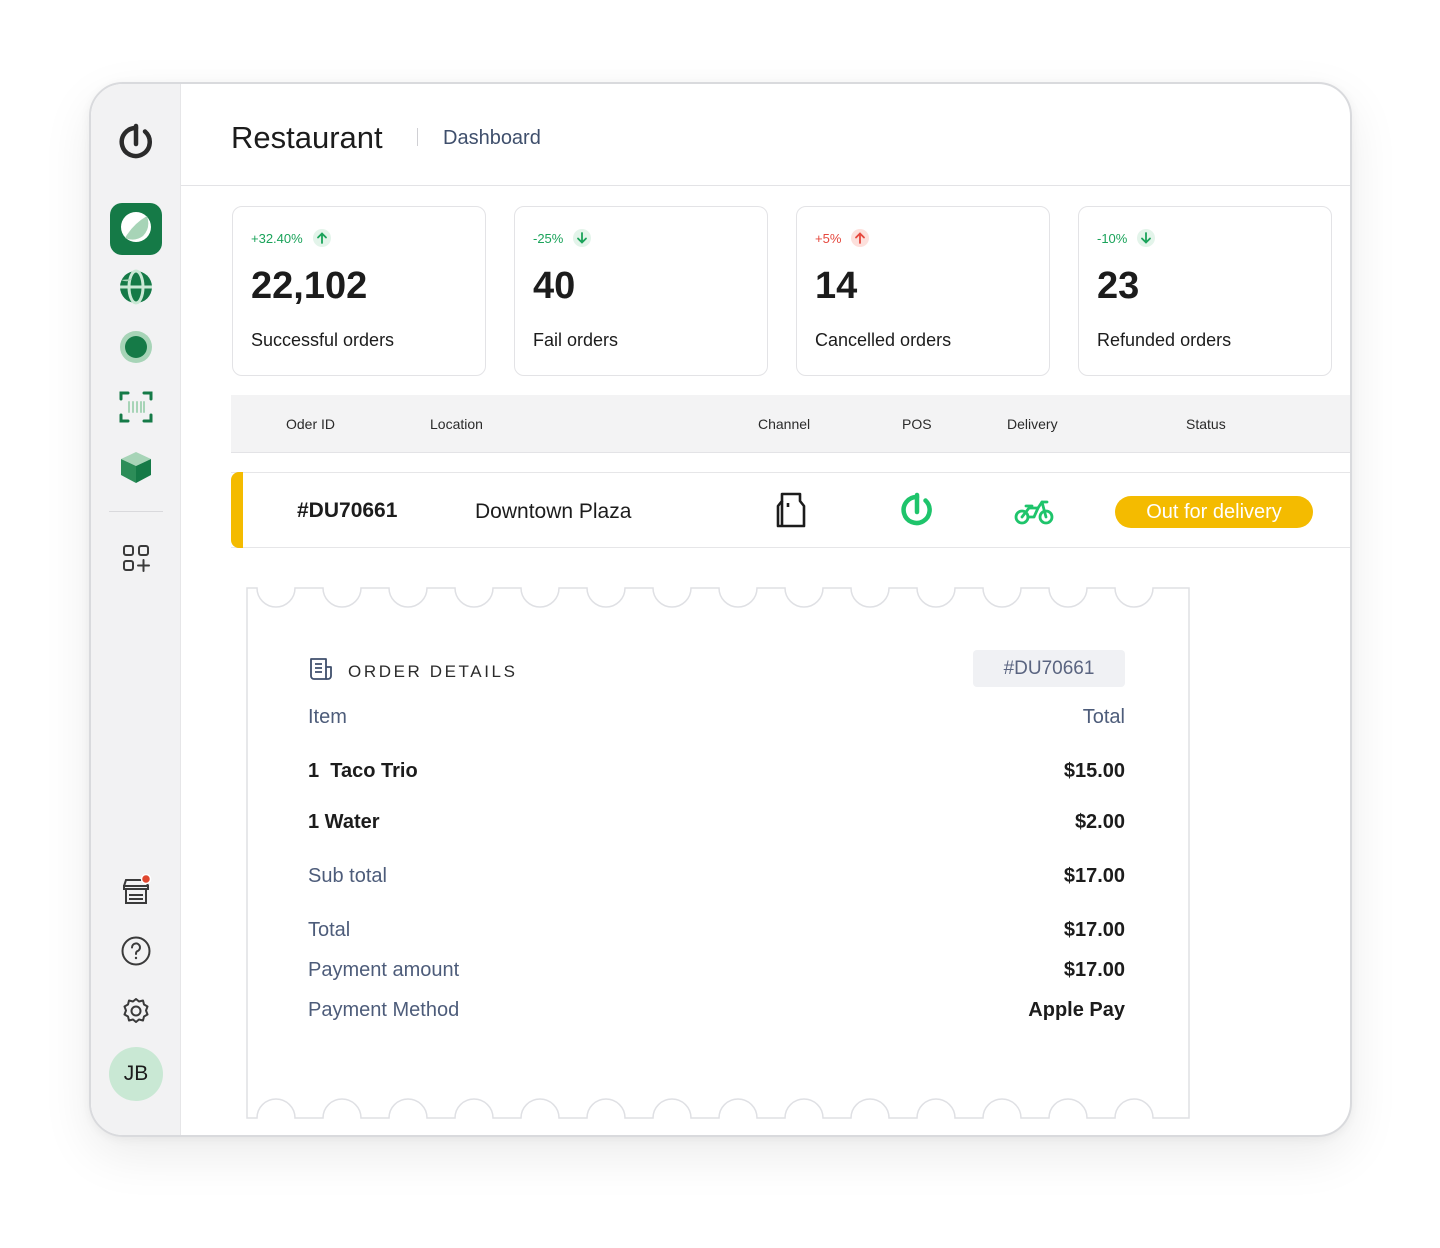 The width and height of the screenshot is (1440, 1248). I want to click on live-dot-icon, so click(136, 349).